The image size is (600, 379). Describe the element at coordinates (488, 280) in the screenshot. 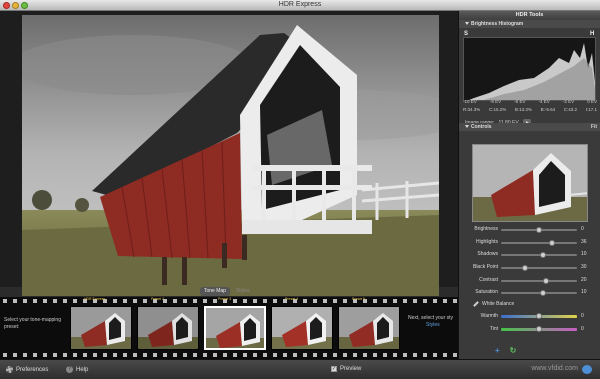

I see `slider-label: Contrast` at that location.